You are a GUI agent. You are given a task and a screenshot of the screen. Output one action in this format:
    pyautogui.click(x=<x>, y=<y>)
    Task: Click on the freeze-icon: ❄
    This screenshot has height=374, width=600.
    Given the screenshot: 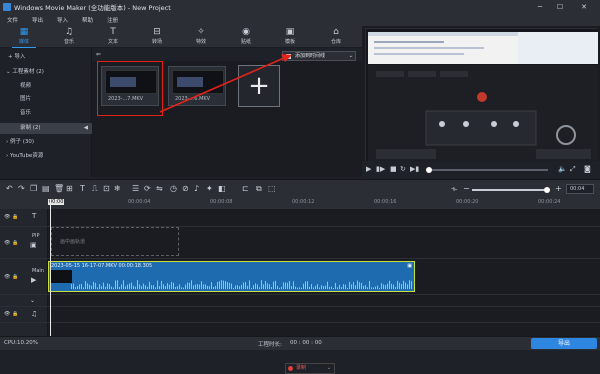 What is the action you would take?
    pyautogui.click(x=117, y=189)
    